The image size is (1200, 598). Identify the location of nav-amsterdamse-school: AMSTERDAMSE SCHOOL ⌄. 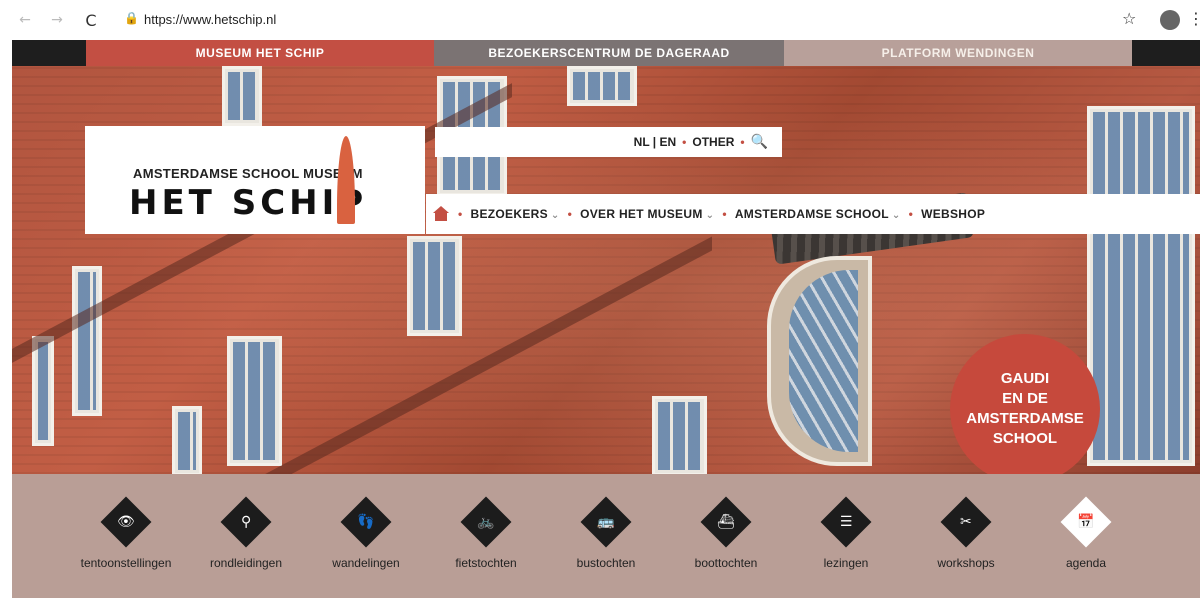
(818, 214).